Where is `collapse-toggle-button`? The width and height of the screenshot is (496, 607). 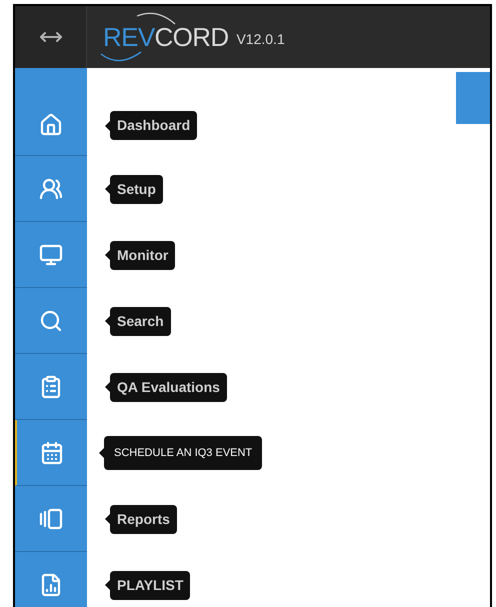
collapse-toggle-button is located at coordinates (51, 37).